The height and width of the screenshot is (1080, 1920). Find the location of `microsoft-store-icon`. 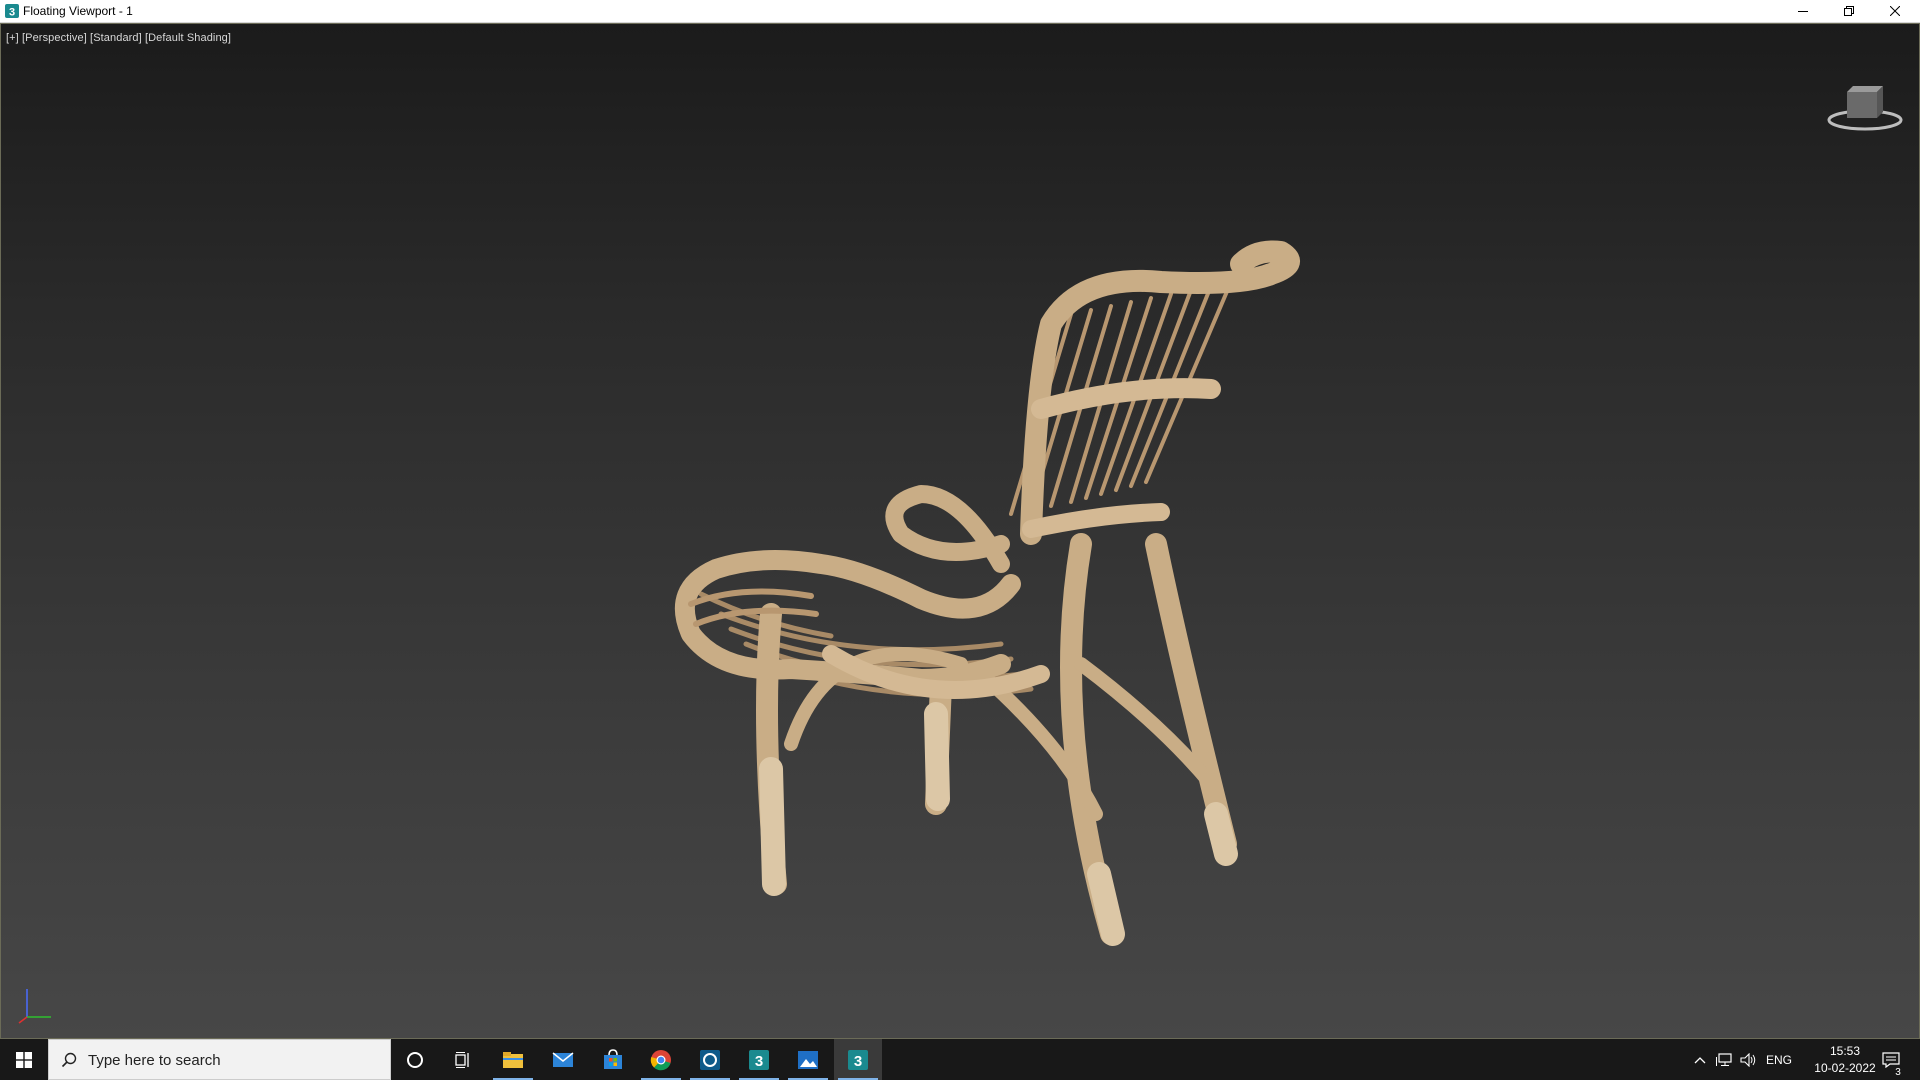

microsoft-store-icon is located at coordinates (613, 1058).